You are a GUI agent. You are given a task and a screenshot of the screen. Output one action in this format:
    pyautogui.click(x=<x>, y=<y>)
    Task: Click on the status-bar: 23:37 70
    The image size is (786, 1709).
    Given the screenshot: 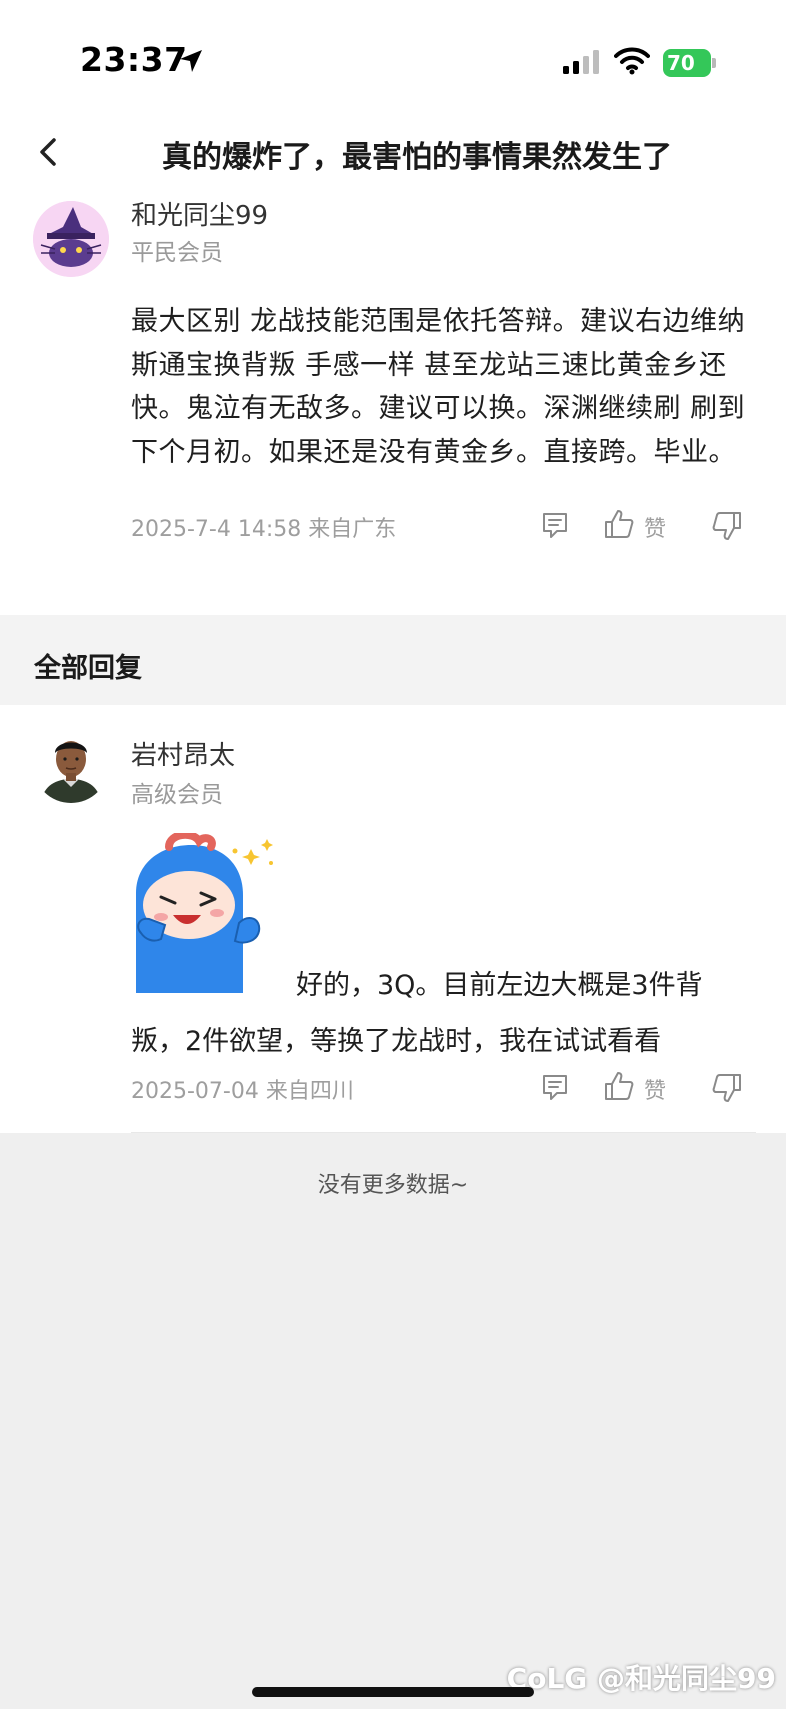 What is the action you would take?
    pyautogui.click(x=393, y=55)
    